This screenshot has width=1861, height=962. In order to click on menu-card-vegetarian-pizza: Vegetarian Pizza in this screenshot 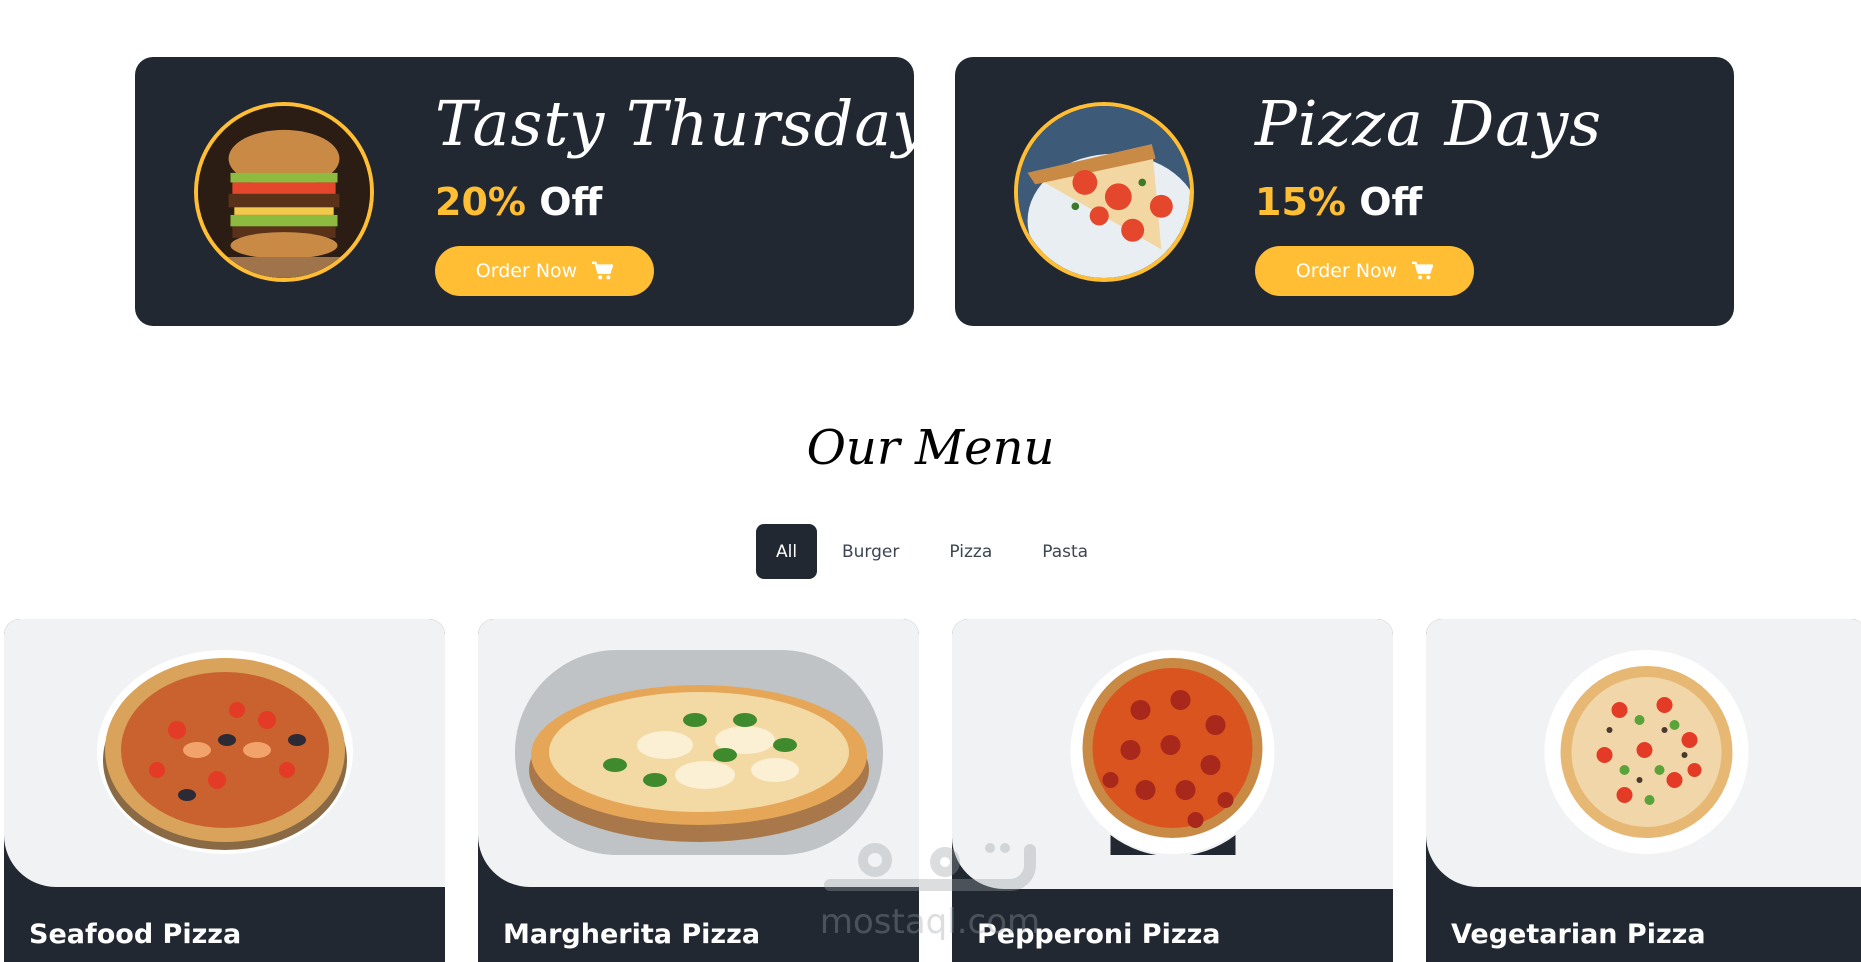, I will do `click(1643, 790)`.